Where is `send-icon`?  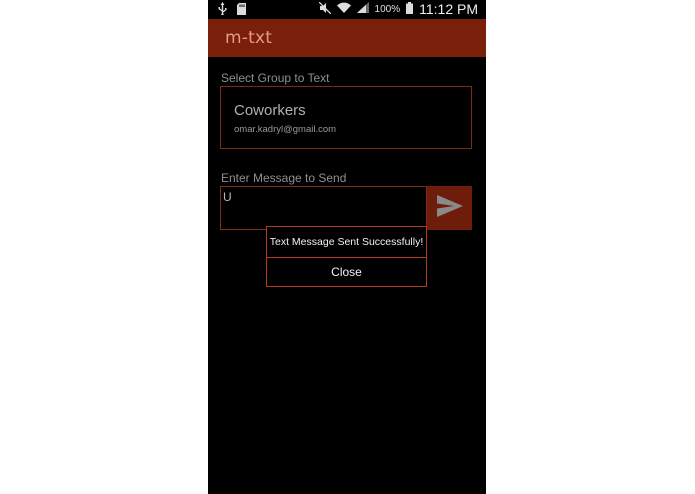 send-icon is located at coordinates (449, 208).